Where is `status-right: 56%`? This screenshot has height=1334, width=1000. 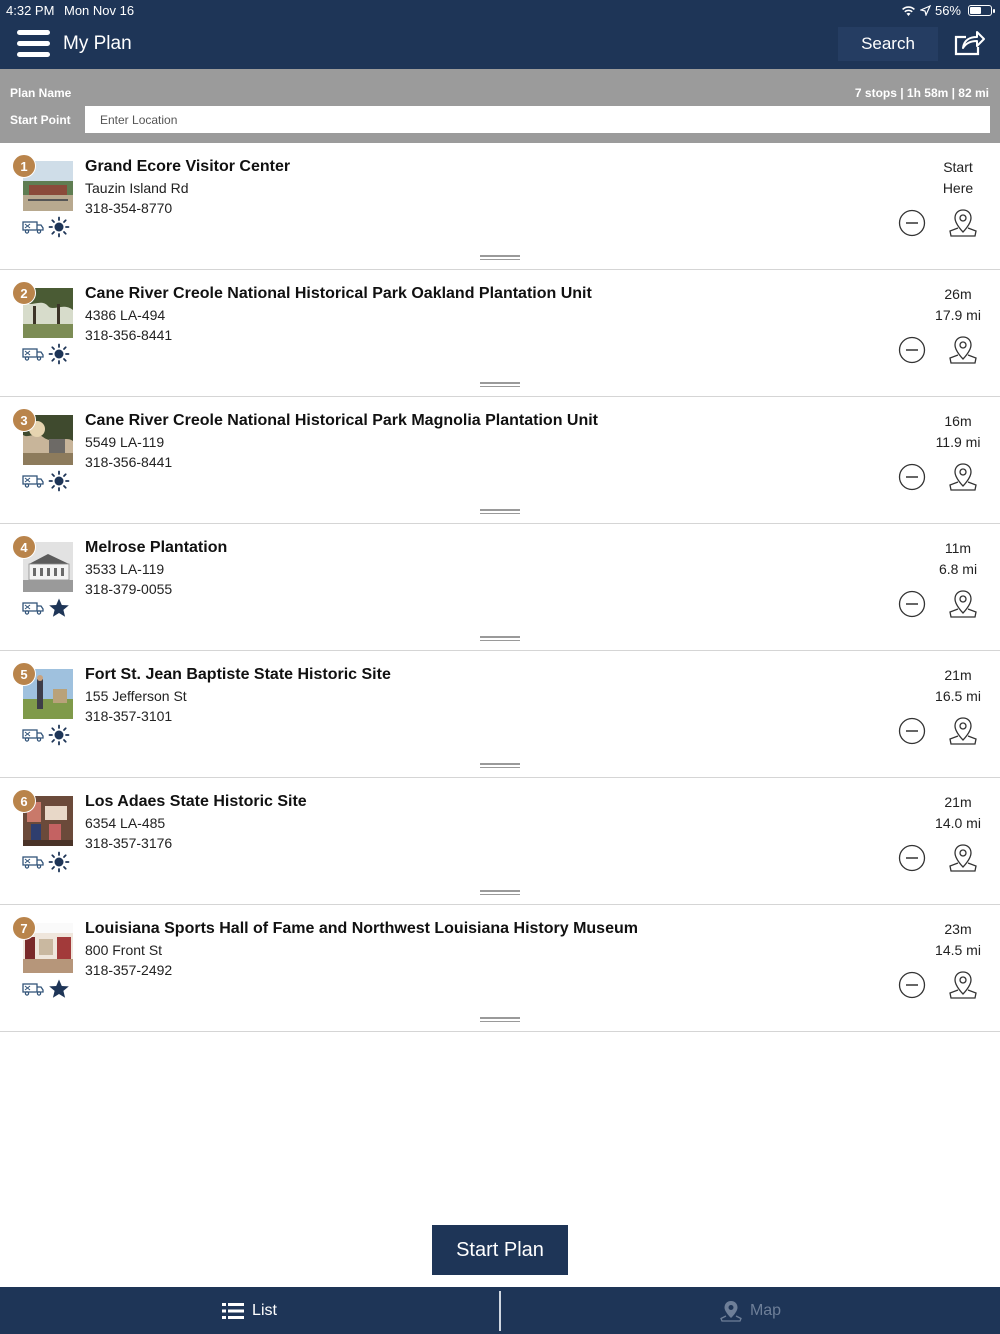 status-right: 56% is located at coordinates (948, 10).